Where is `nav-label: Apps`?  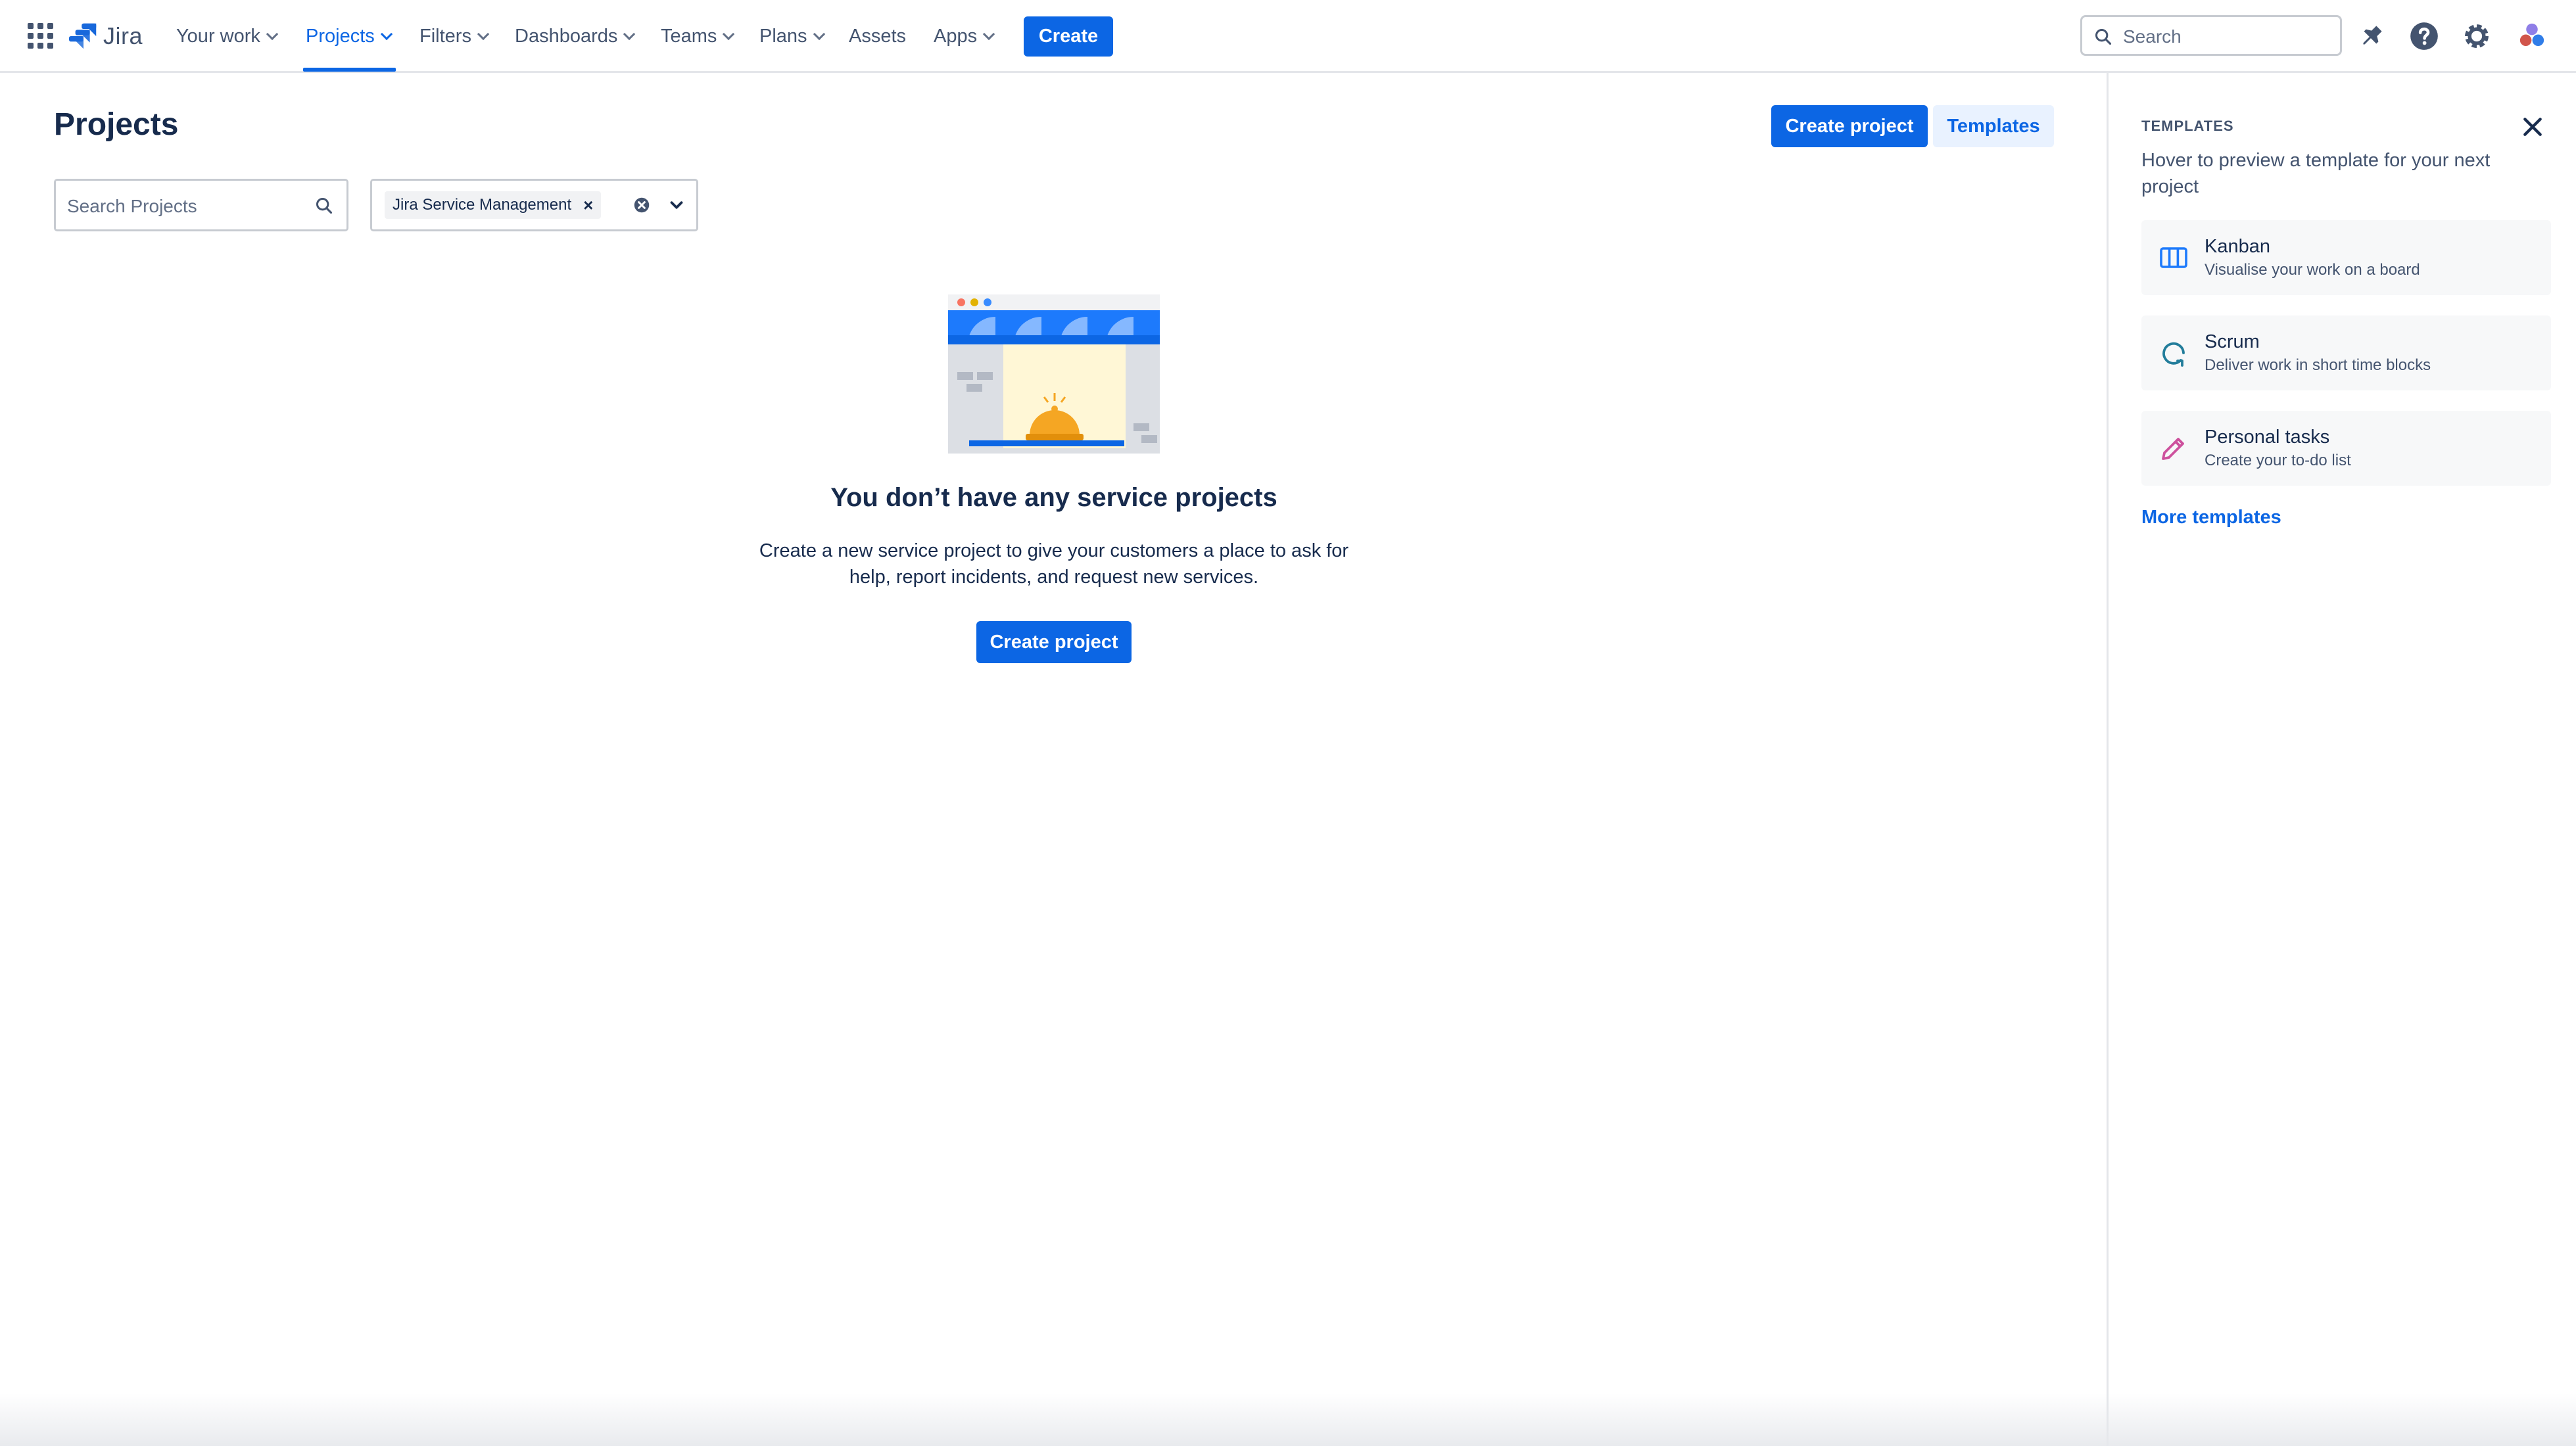
nav-label: Apps is located at coordinates (956, 36).